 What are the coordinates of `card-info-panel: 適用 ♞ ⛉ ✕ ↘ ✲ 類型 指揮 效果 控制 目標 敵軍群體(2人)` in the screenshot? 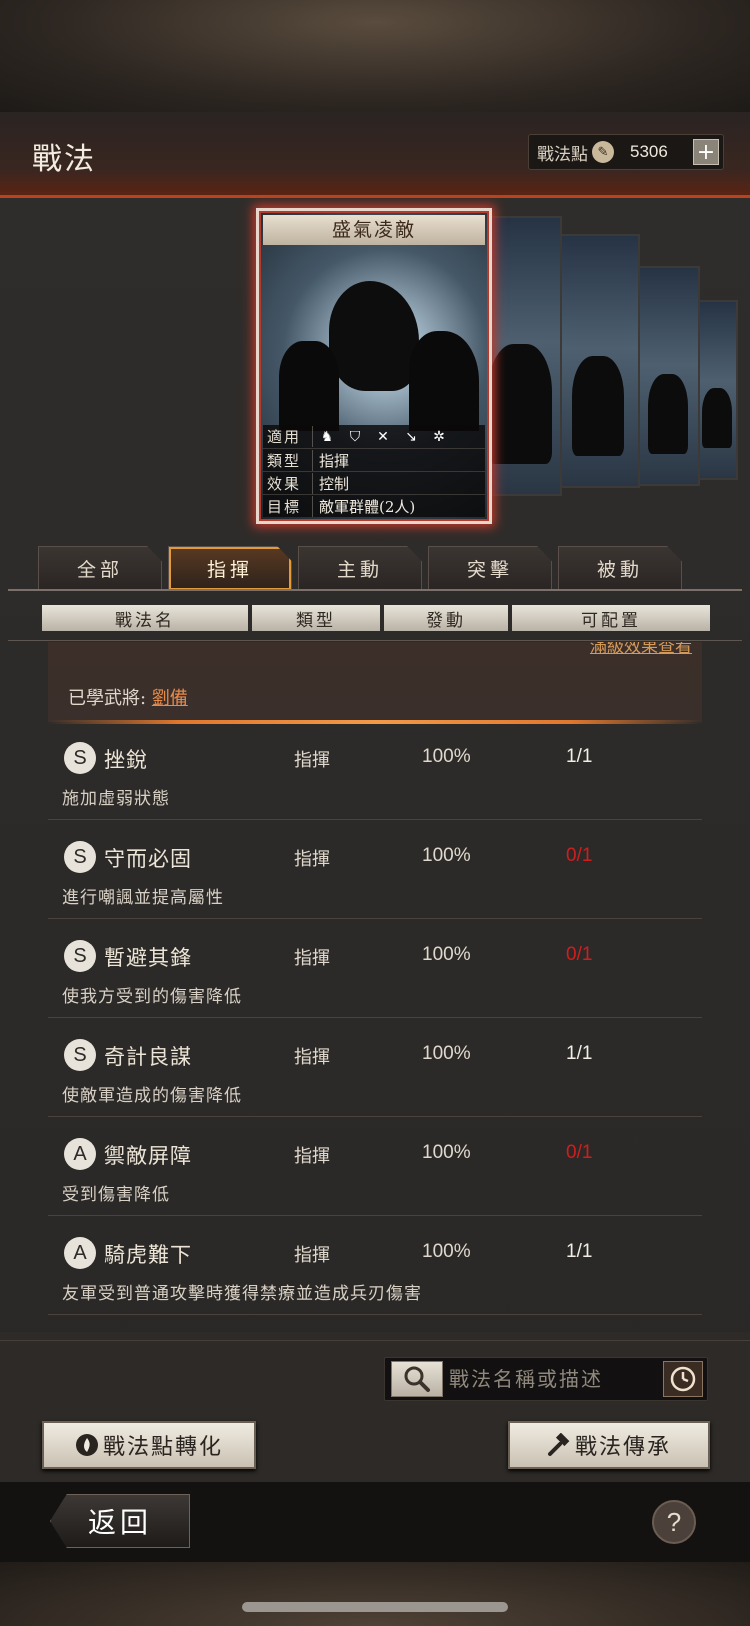 It's located at (374, 471).